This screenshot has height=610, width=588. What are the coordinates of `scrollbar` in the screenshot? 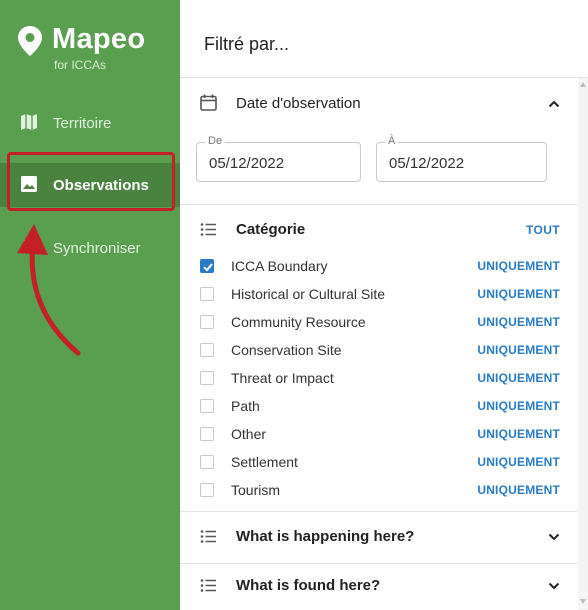 It's located at (583, 344).